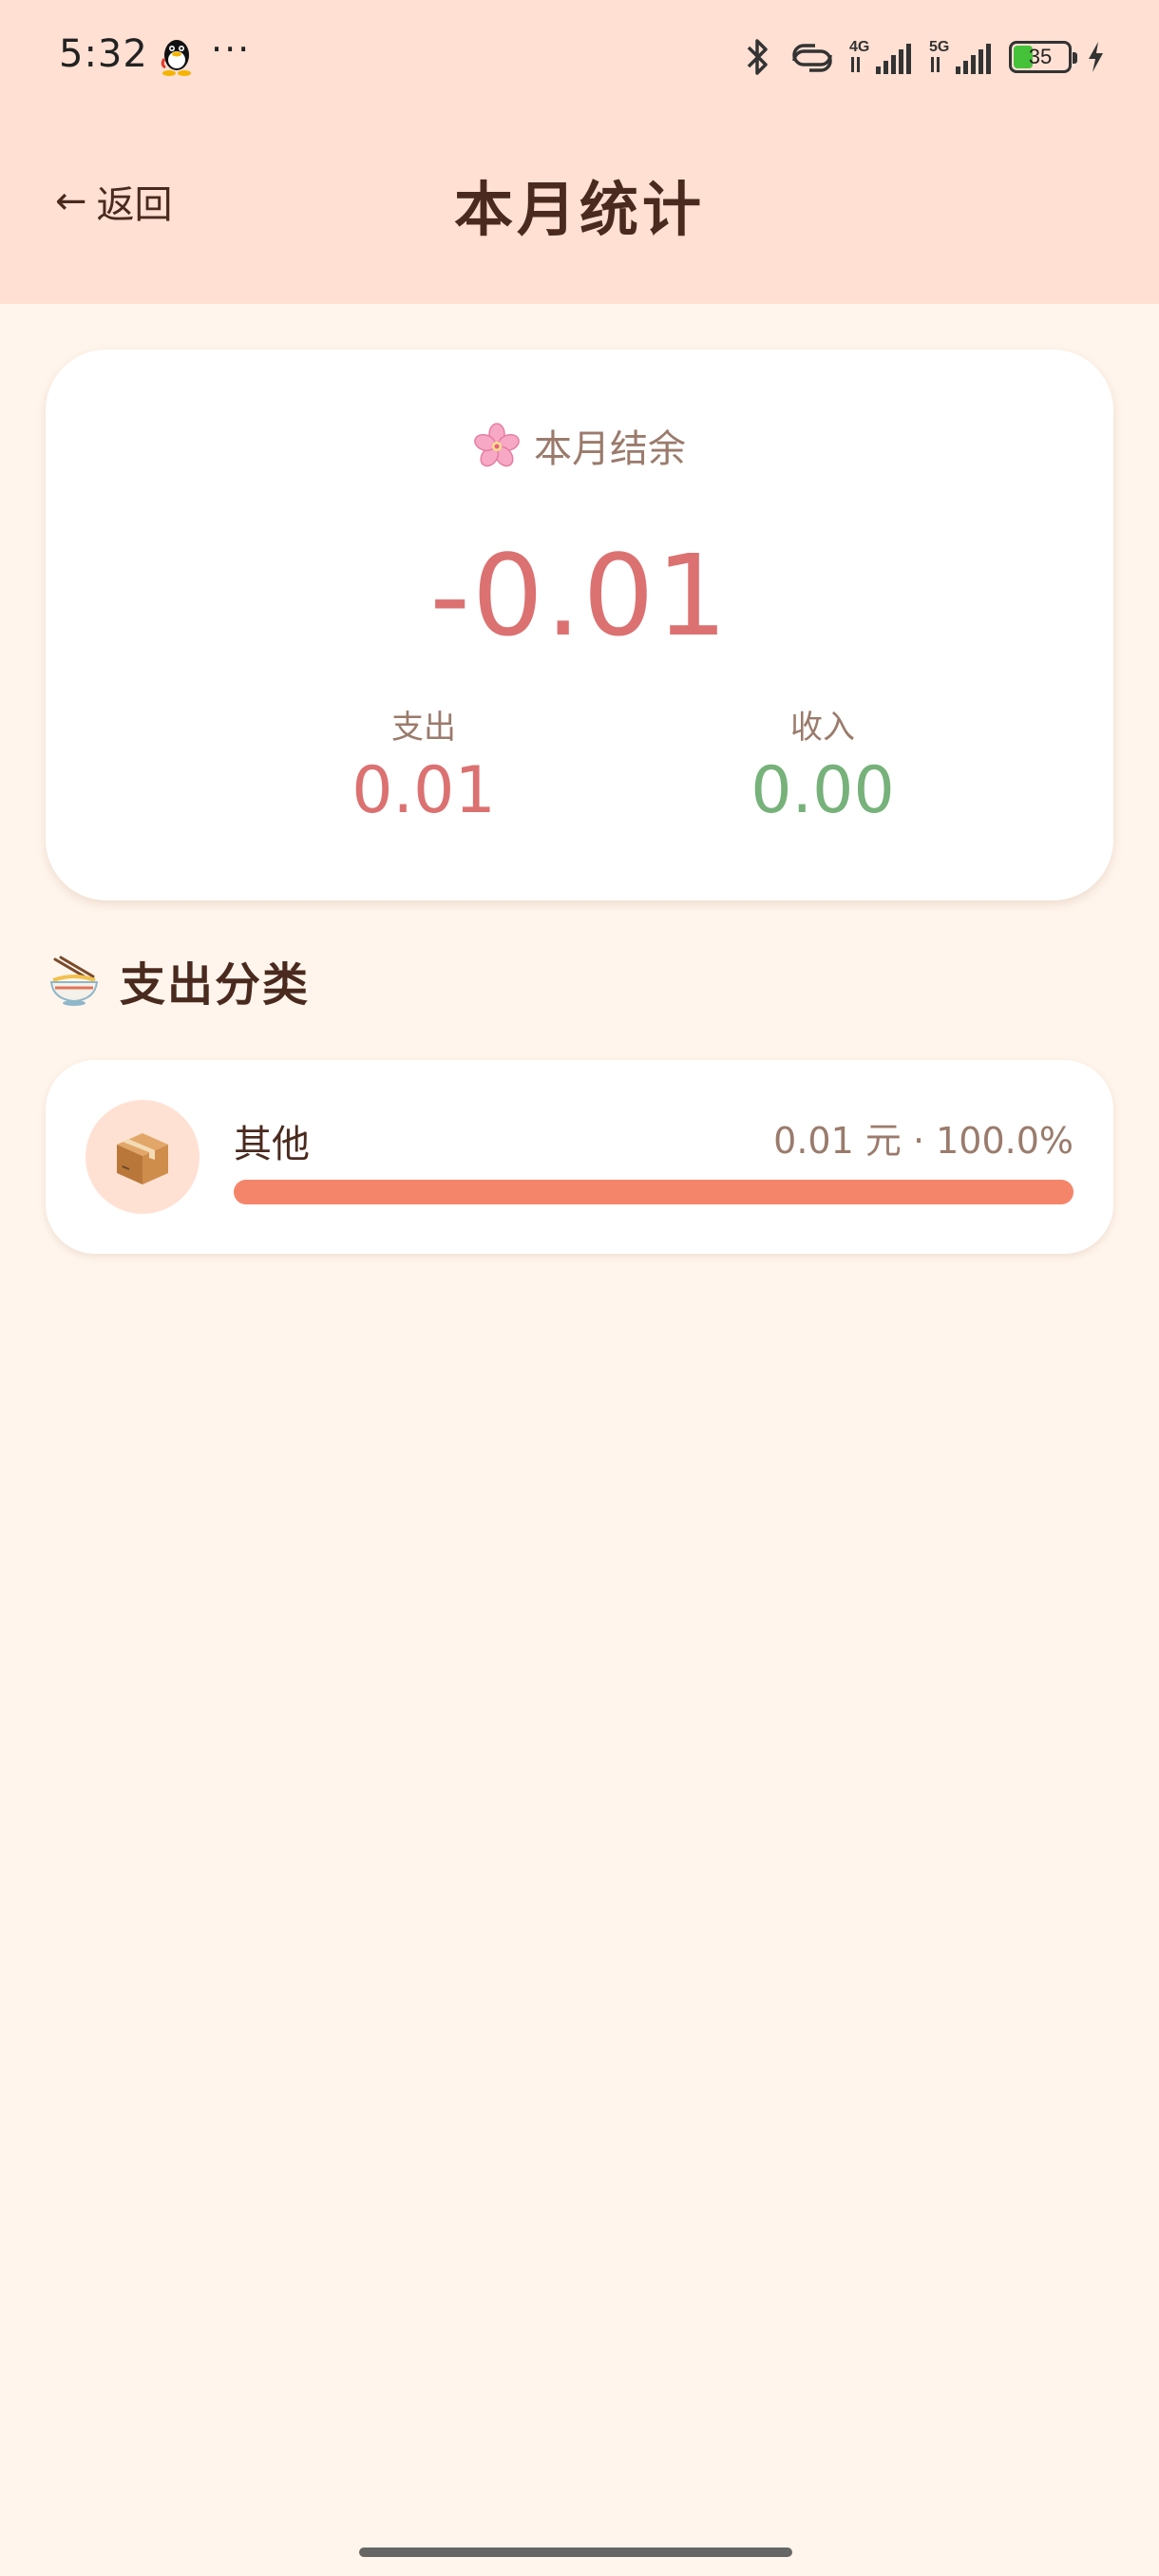 The width and height of the screenshot is (1159, 2576). I want to click on signal-4g-icon: 4G, so click(880, 56).